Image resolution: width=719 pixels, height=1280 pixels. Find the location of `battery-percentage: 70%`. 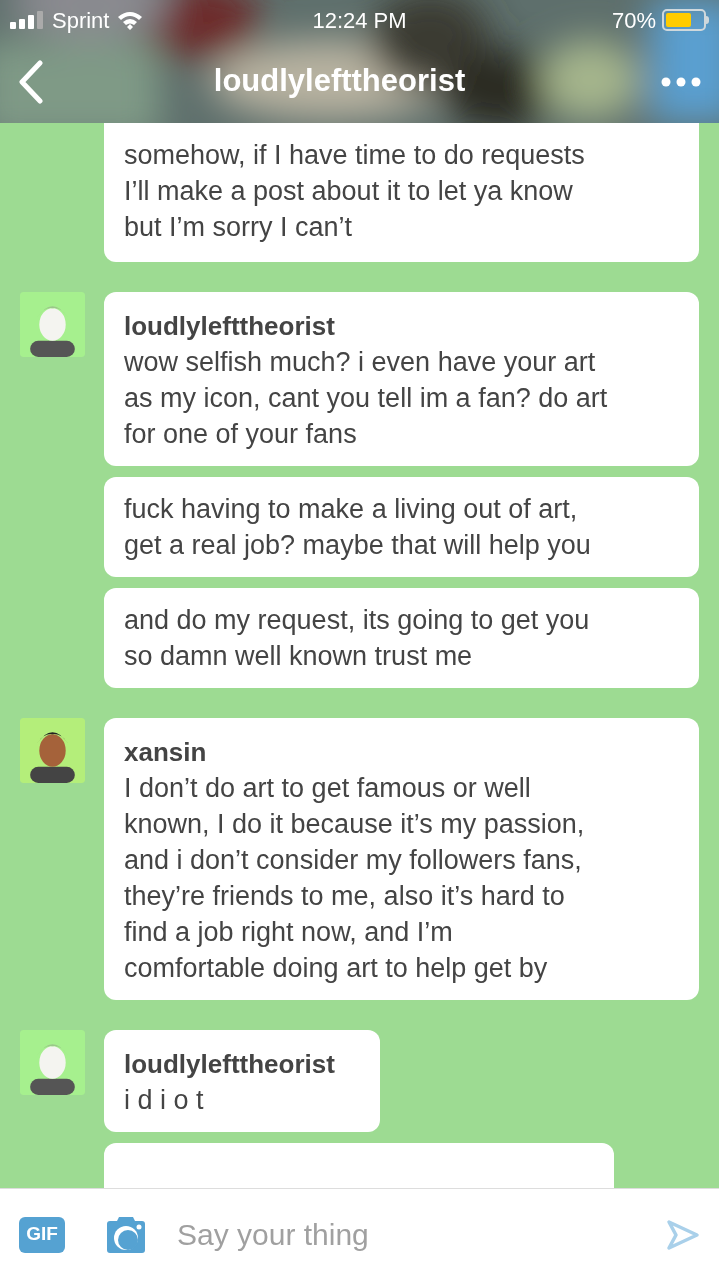

battery-percentage: 70% is located at coordinates (633, 20).